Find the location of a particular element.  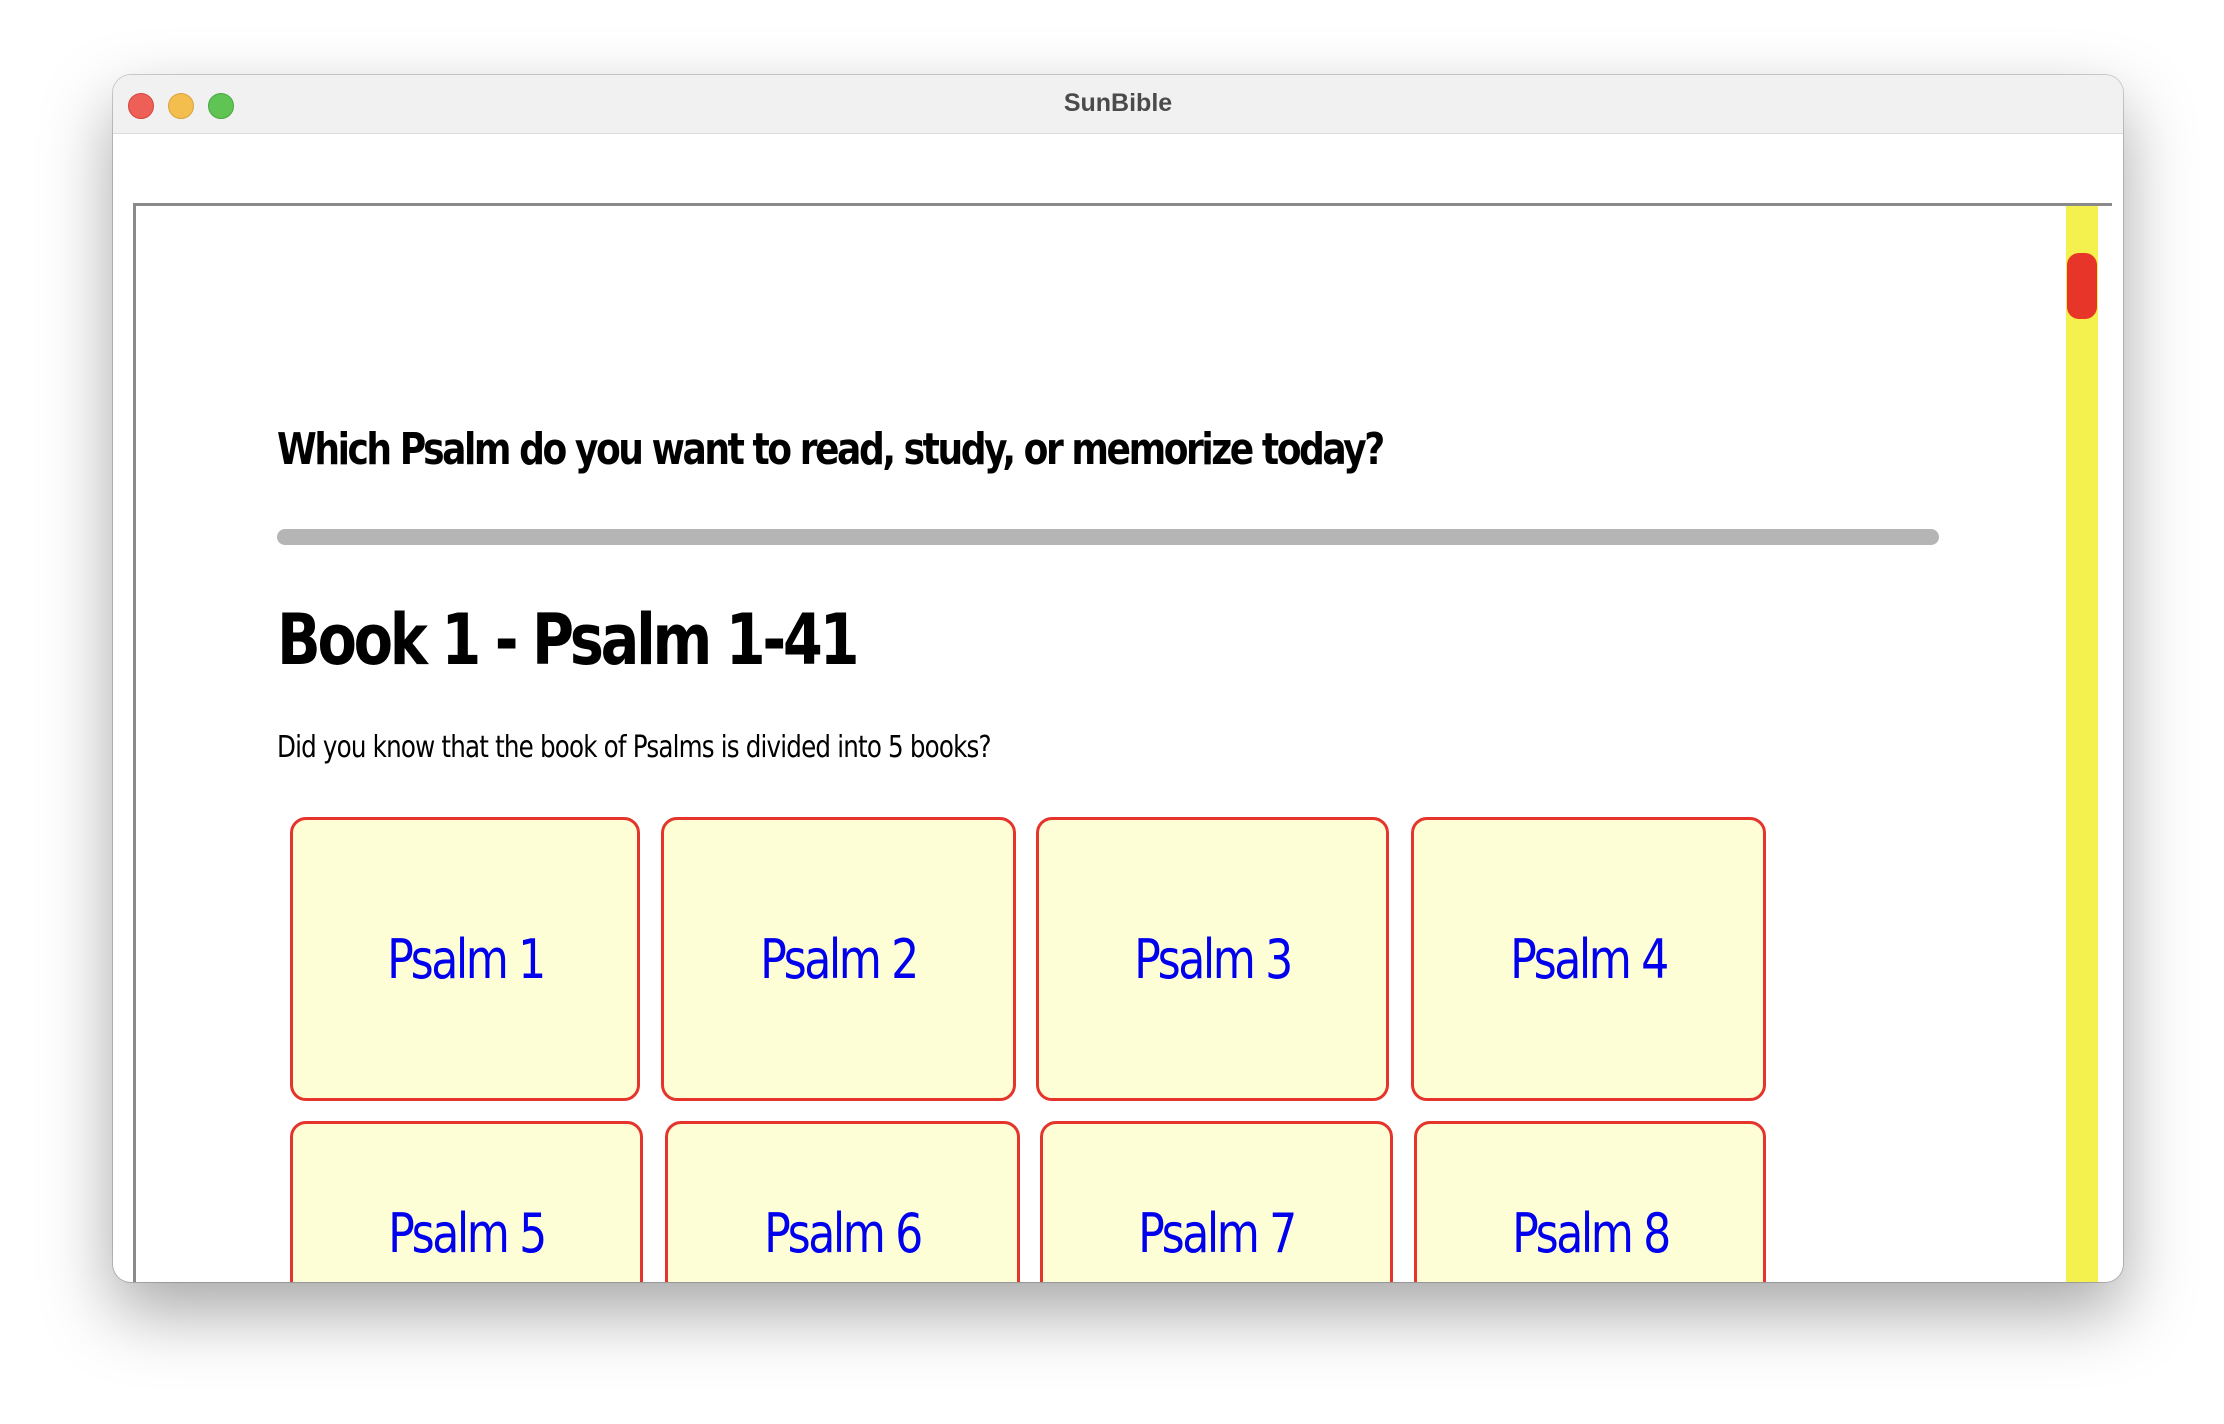

psalm-link: Psalm 4 is located at coordinates (1589, 959).